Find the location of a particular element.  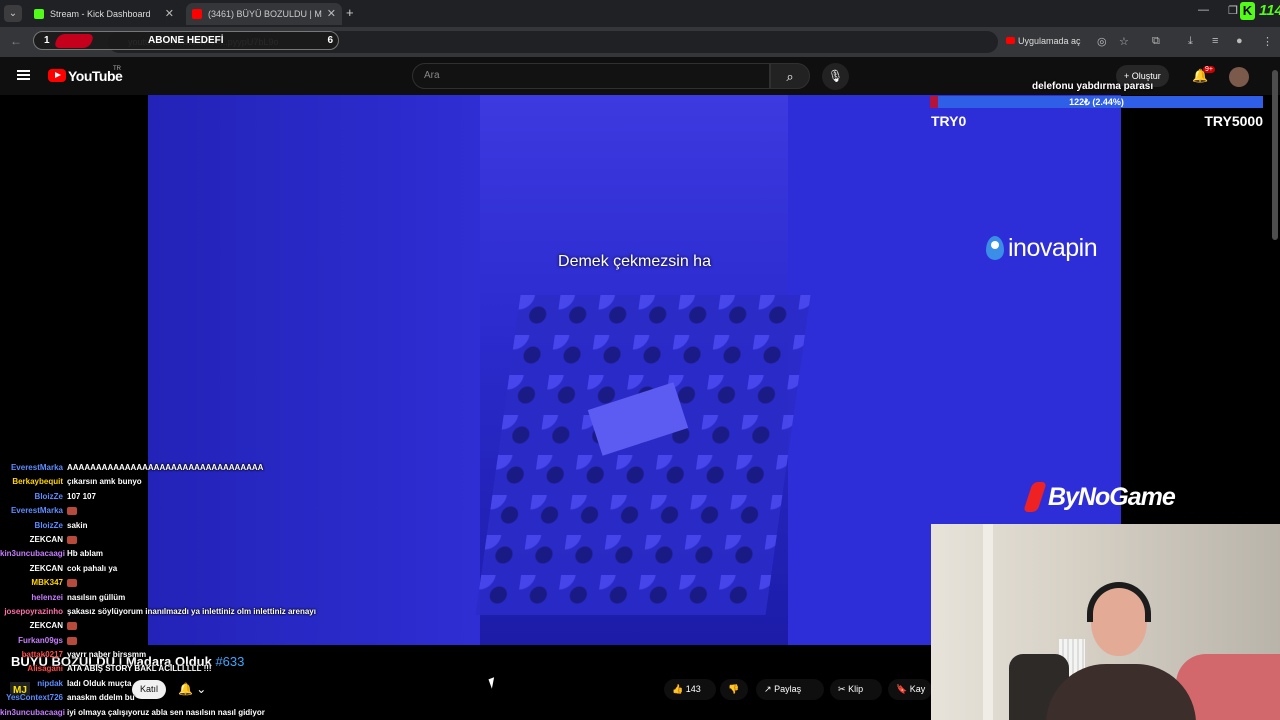

save-label: Kay is located at coordinates (917, 689).